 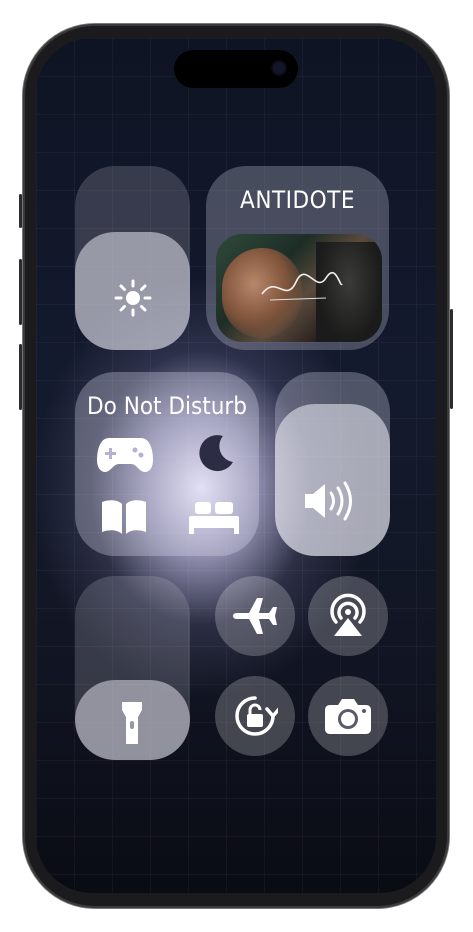 What do you see at coordinates (124, 517) in the screenshot?
I see `book-icon` at bounding box center [124, 517].